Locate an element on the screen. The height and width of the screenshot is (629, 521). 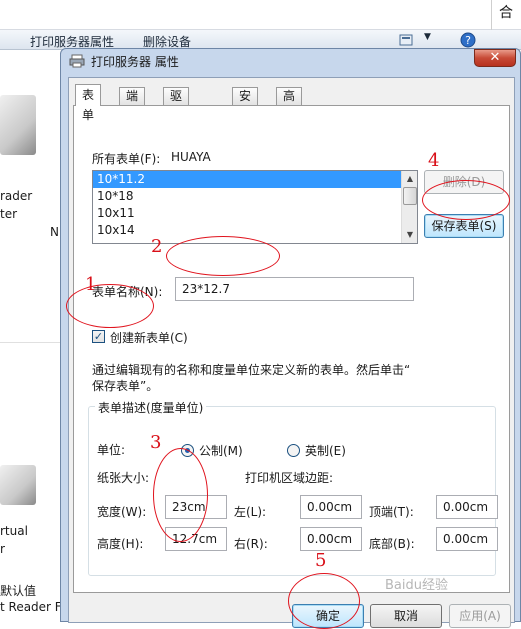
watermark: Baidu经验 is located at coordinates (416, 585).